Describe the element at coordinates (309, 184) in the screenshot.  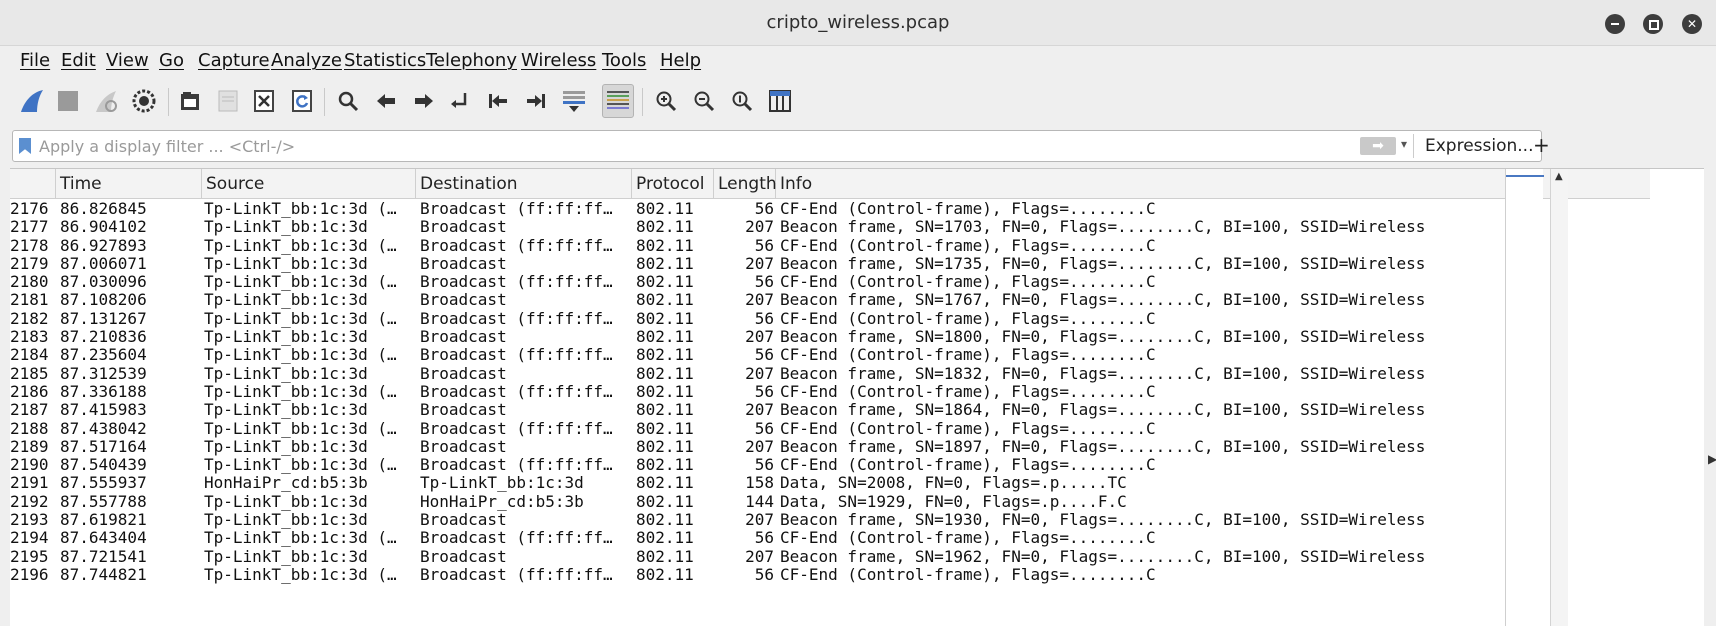
I see `column-header-source: Source` at that location.